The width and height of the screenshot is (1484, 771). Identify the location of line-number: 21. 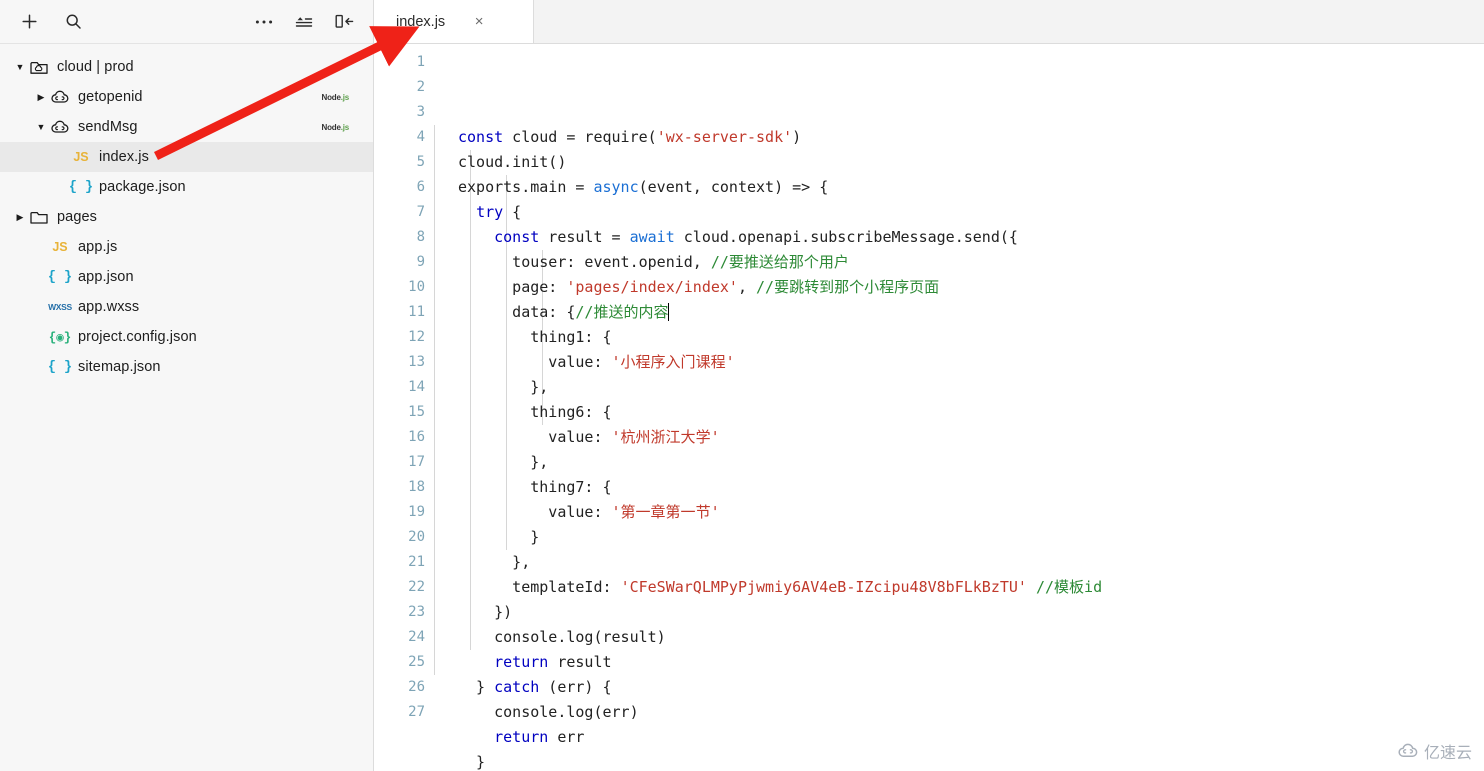
(416, 562).